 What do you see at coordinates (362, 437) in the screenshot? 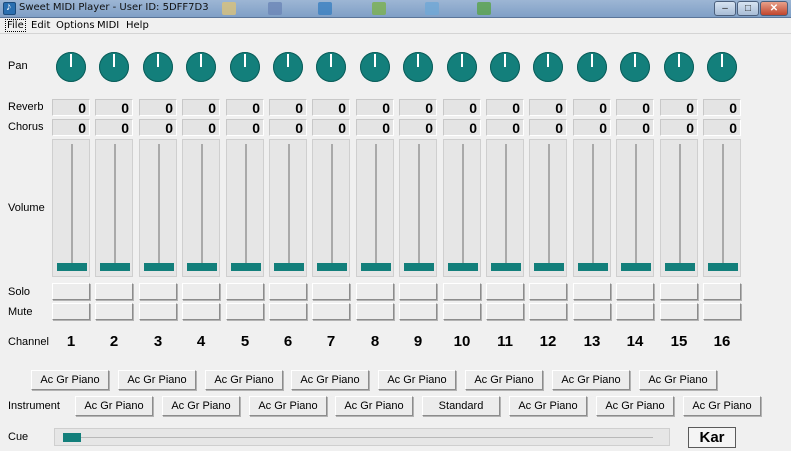
I see `cue-slider` at bounding box center [362, 437].